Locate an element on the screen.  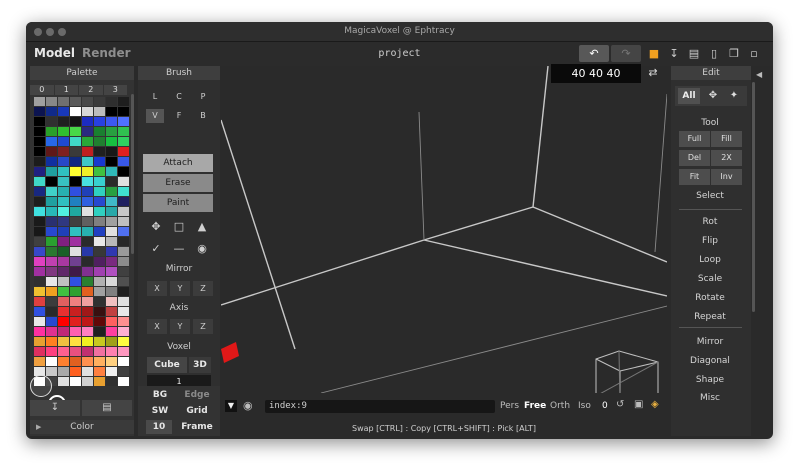
edit-scrollbar is located at coordinates (753, 197).